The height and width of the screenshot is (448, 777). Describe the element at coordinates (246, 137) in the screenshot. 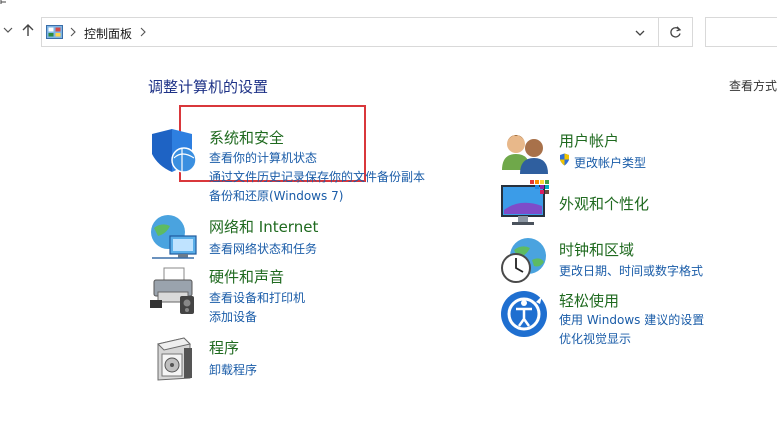

I see `category-title-security: 系统和安全` at that location.